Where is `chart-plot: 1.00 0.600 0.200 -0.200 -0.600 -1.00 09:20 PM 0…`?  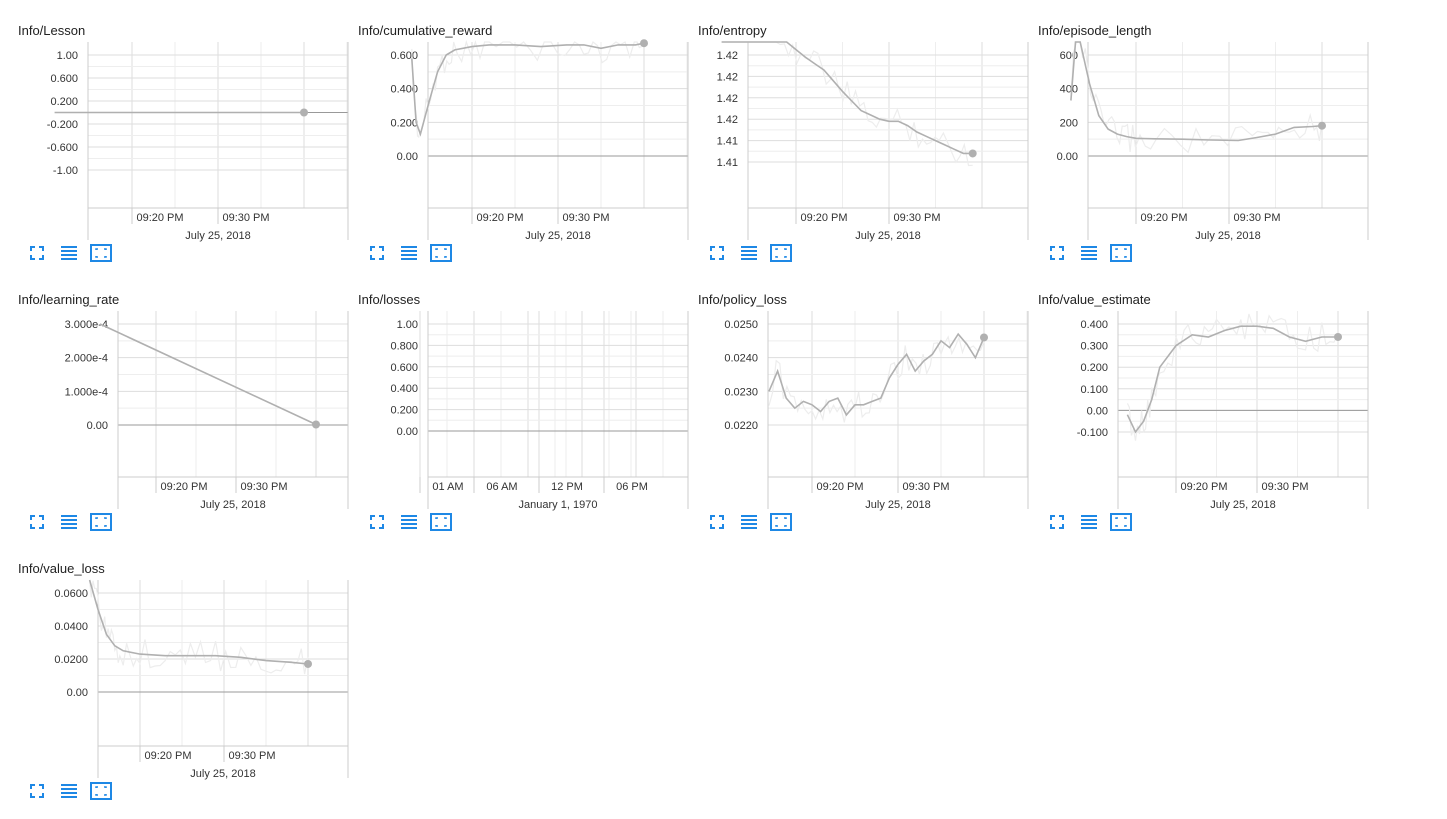 chart-plot: 1.00 0.600 0.200 -0.200 -0.600 -1.00 09:20 PM 0… is located at coordinates (188, 126).